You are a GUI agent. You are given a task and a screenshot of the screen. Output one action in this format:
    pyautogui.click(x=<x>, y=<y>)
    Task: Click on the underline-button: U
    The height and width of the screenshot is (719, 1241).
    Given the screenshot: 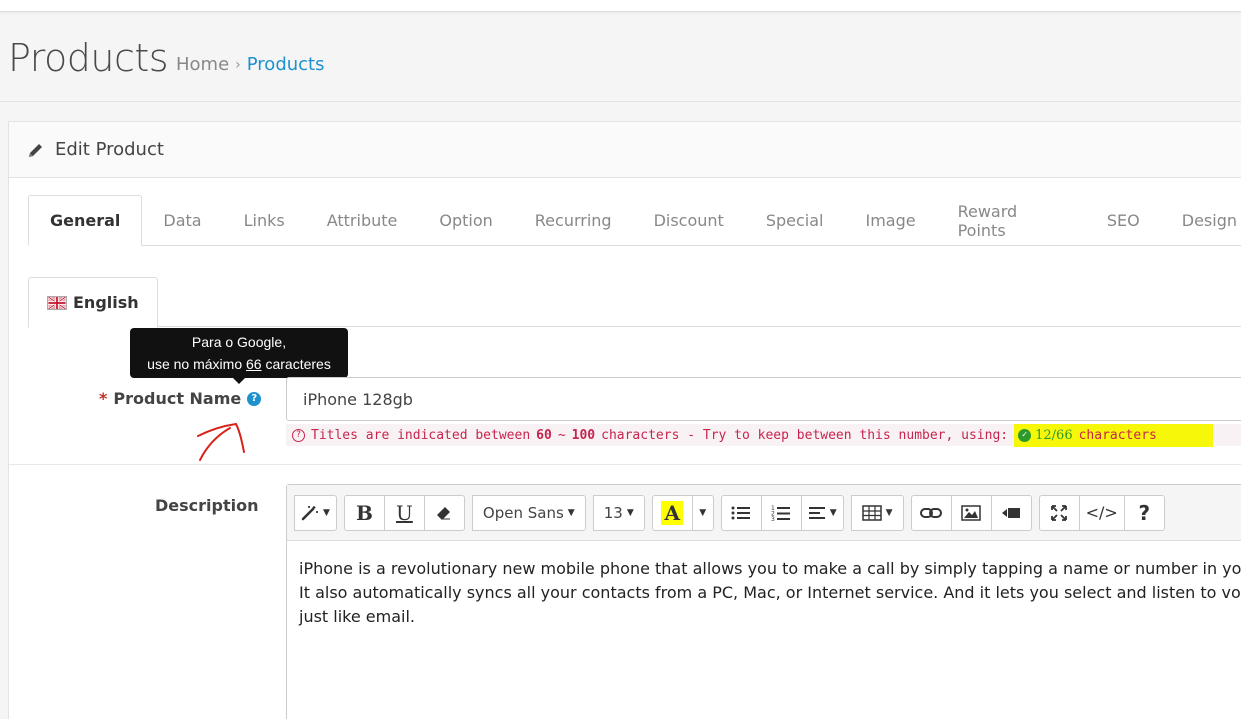 What is the action you would take?
    pyautogui.click(x=404, y=512)
    